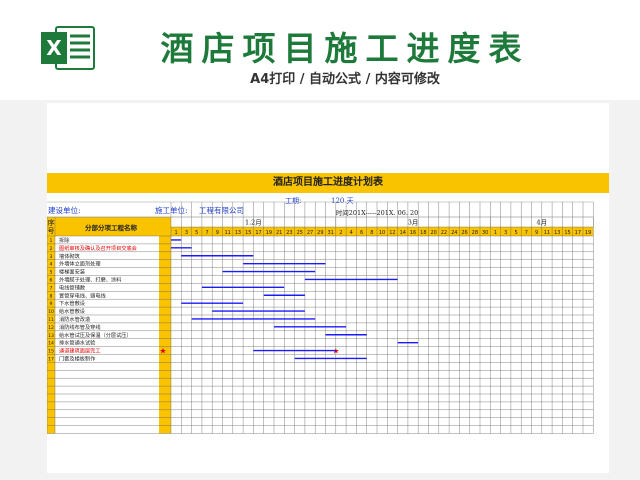 The image size is (640, 480). What do you see at coordinates (98, 248) in the screenshot?
I see `task-name: 图纸审核及确认及召开项目交底会` at bounding box center [98, 248].